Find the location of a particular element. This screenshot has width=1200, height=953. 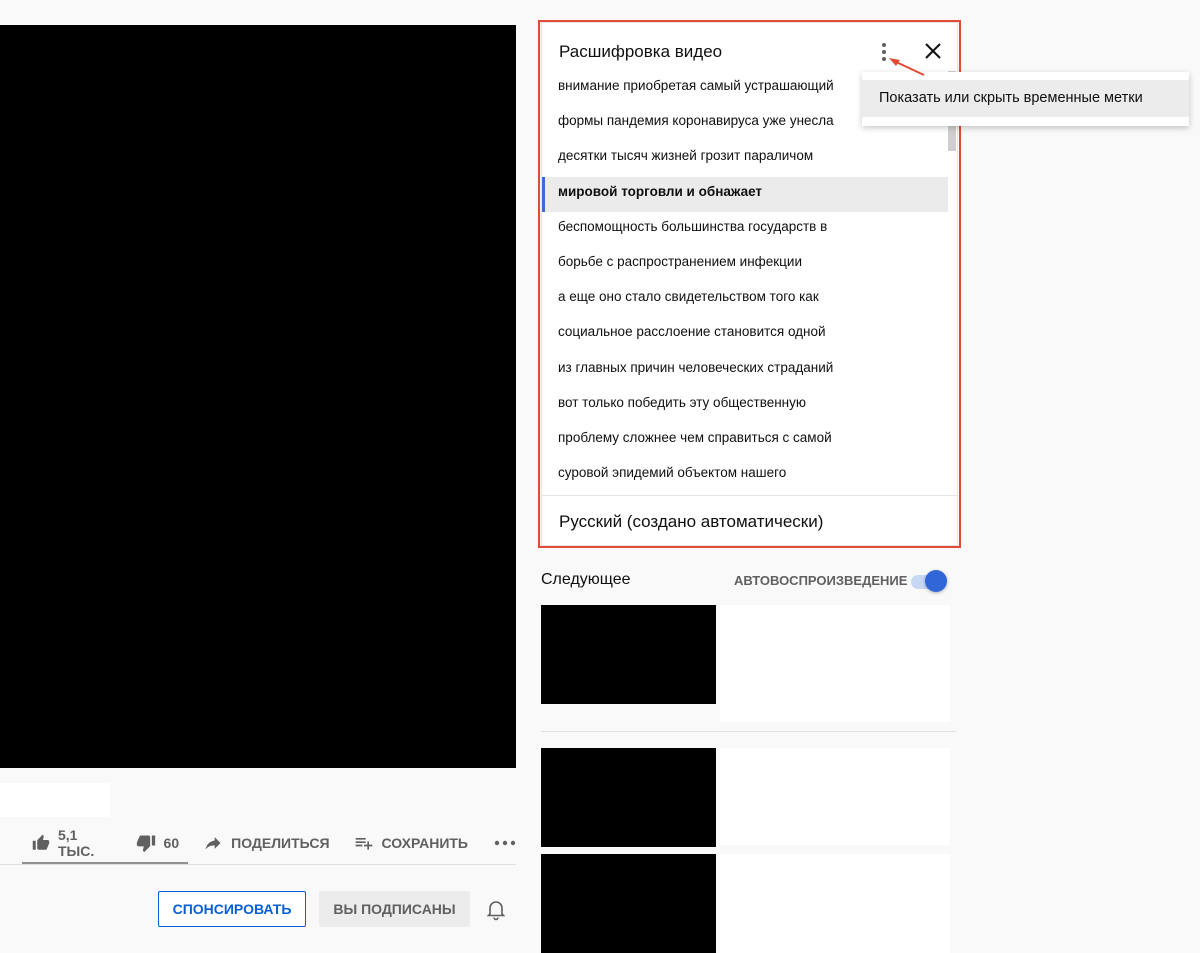

video-actions-bar: 5,1 ТЫС. 60 ПОДЕЛИТЬСЯ СОХРАНИТЬ is located at coordinates (269, 843).